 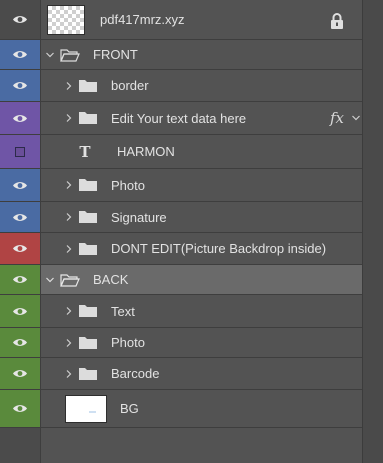 I want to click on layer-name: BG, so click(x=129, y=408).